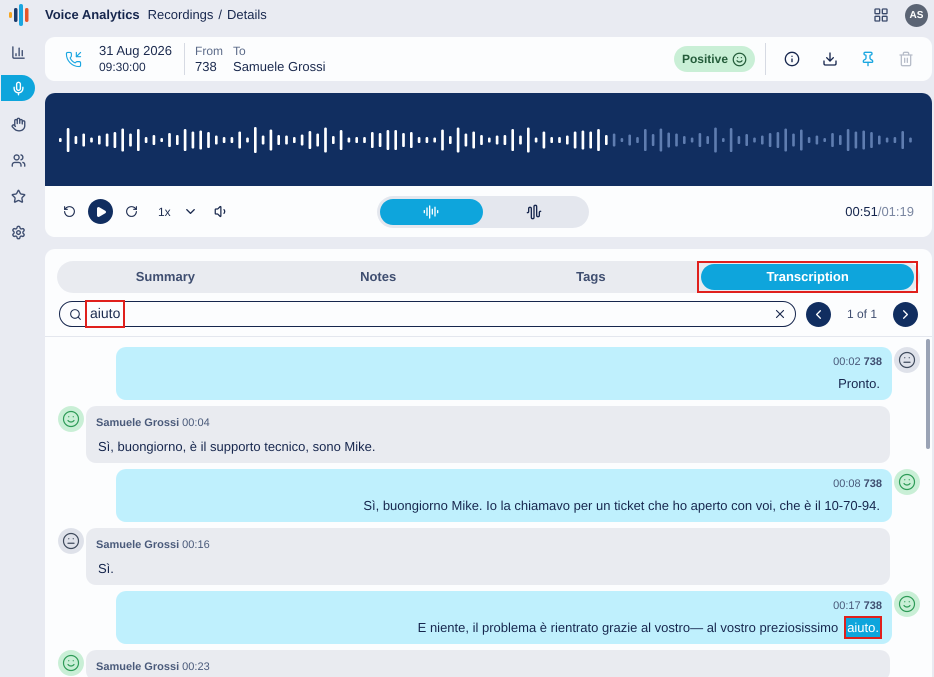  Describe the element at coordinates (135, 51) in the screenshot. I see `call-date: 31 Aug 2026` at that location.